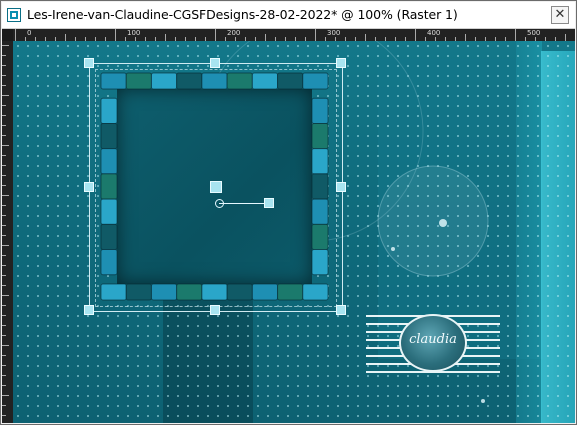 The height and width of the screenshot is (425, 577). What do you see at coordinates (215, 63) in the screenshot?
I see `resize-handle-top` at bounding box center [215, 63].